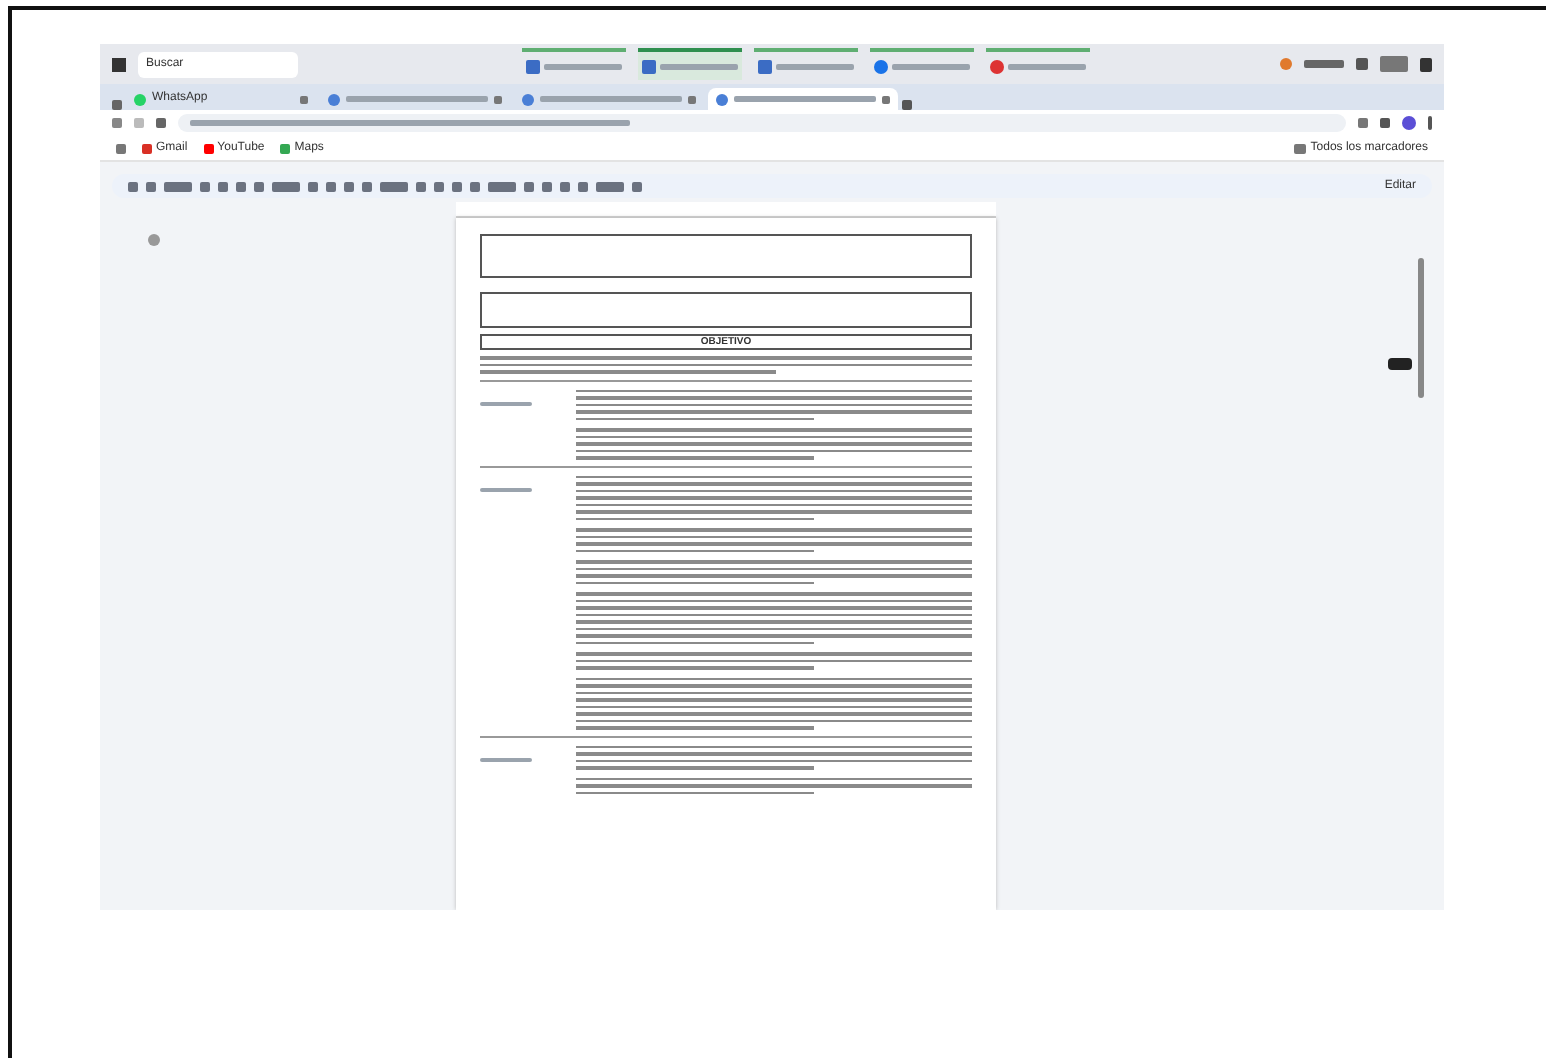 Image resolution: width=1550 pixels, height=1058 pixels. Describe the element at coordinates (1409, 123) in the screenshot. I see `profile-icon` at that location.